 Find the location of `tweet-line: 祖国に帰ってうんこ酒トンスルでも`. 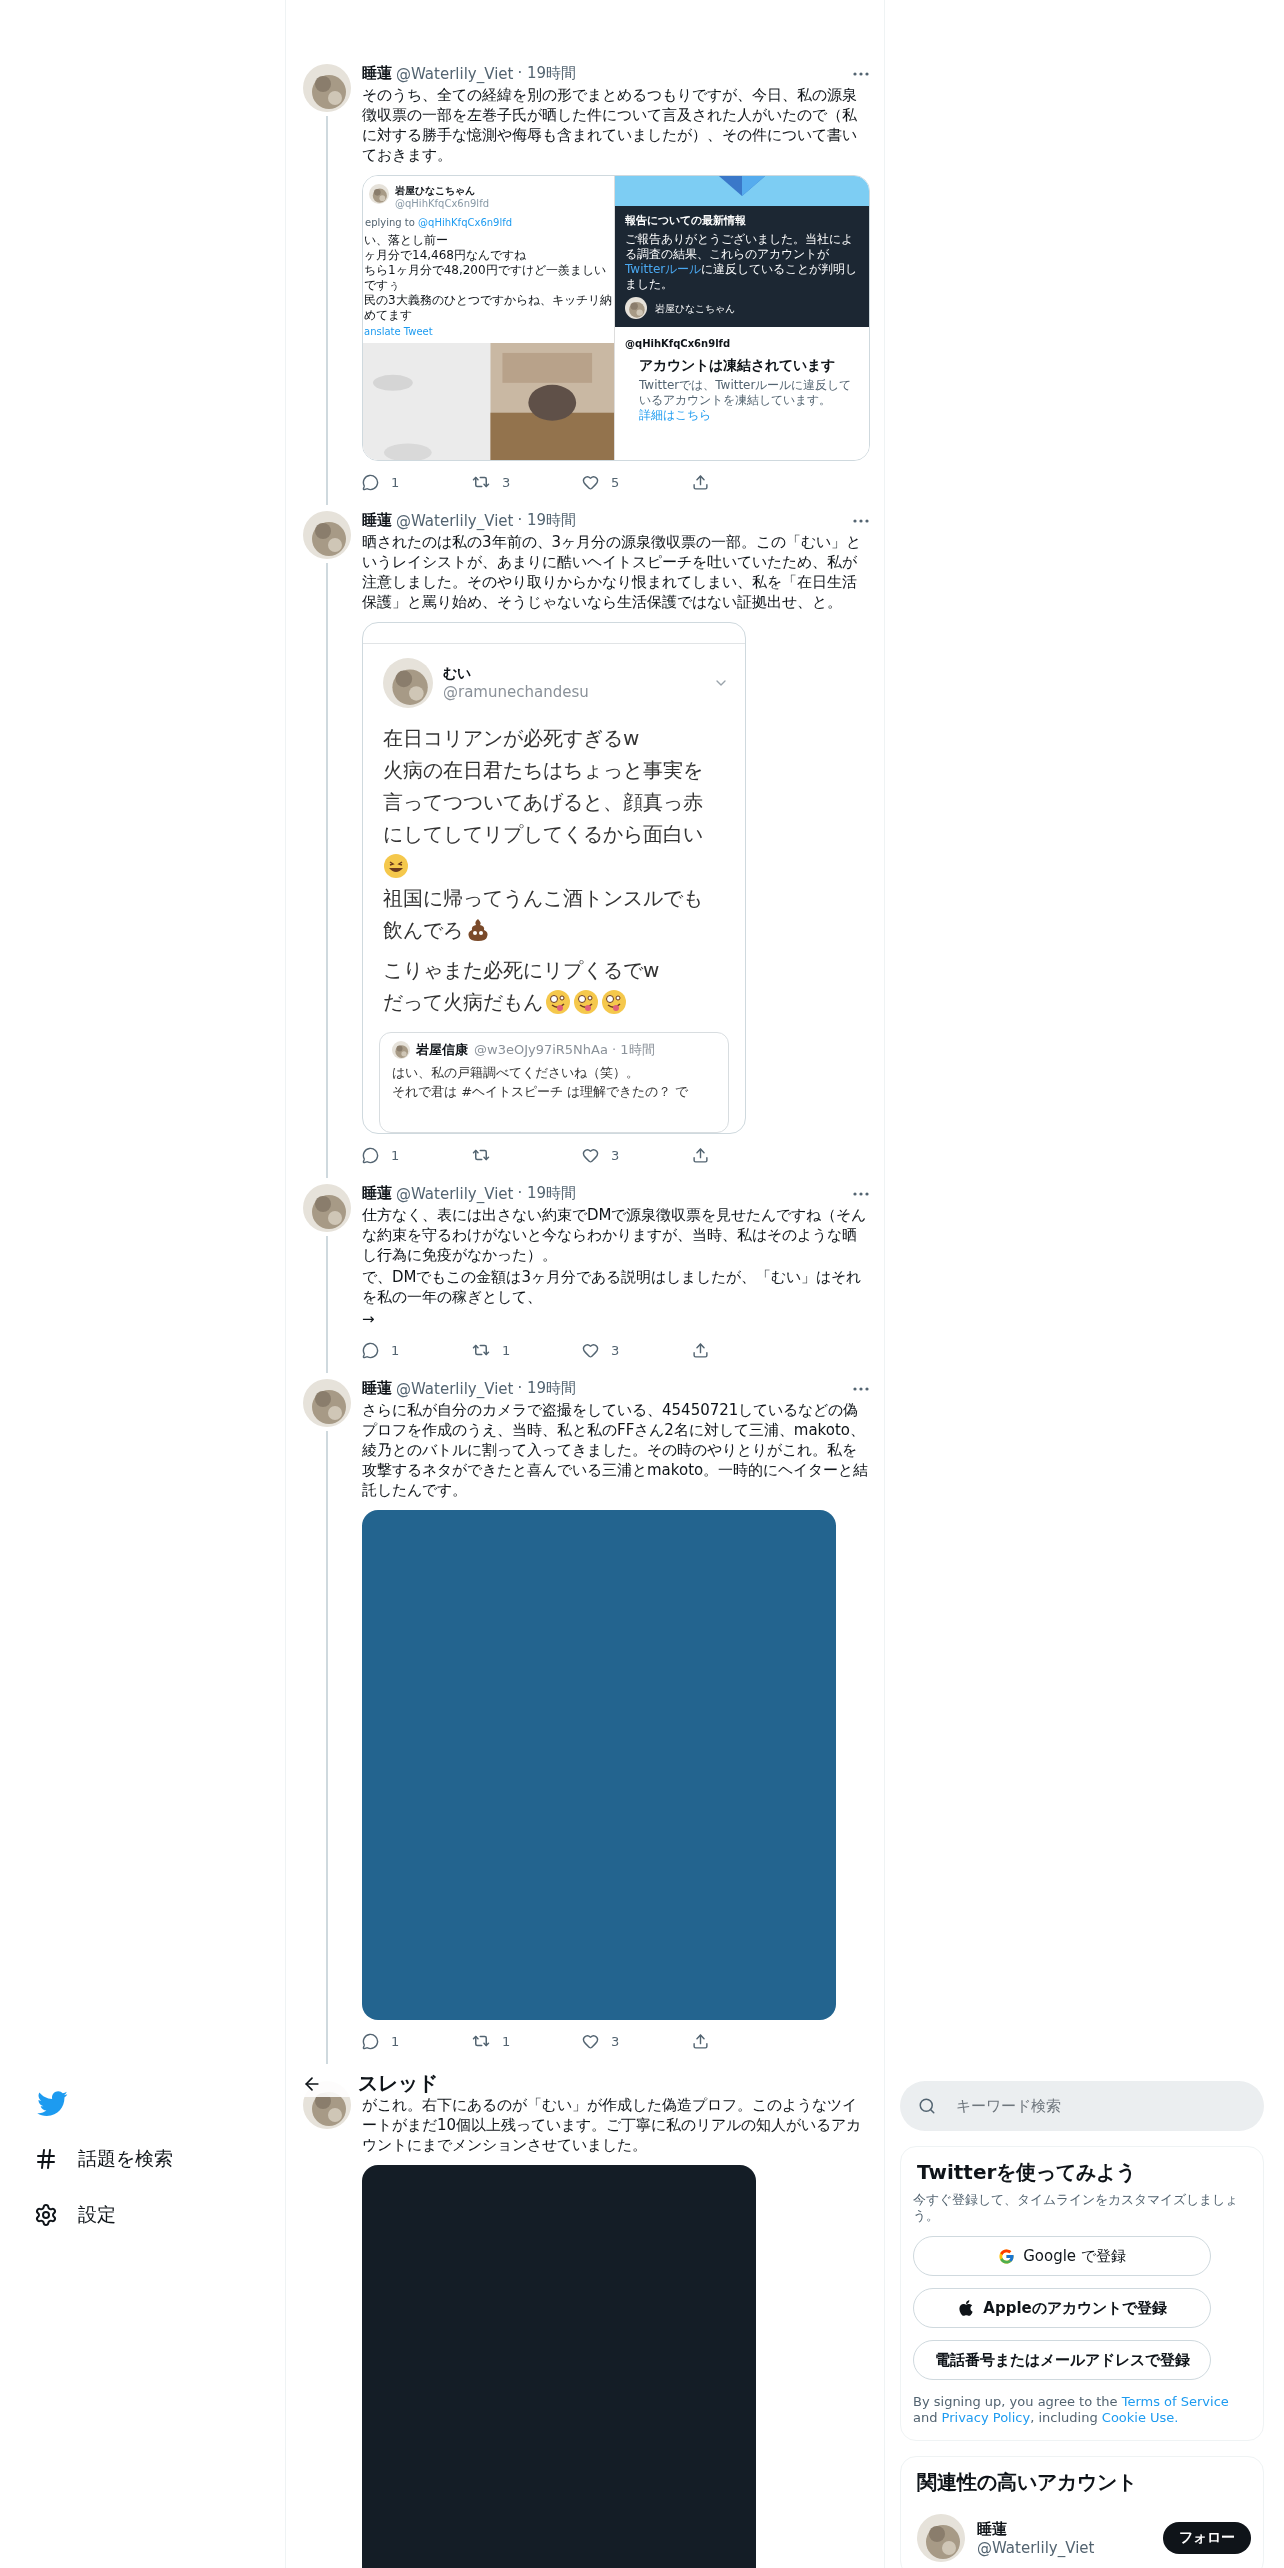

tweet-line: 祖国に帰ってうんこ酒トンスルでも is located at coordinates (543, 898).